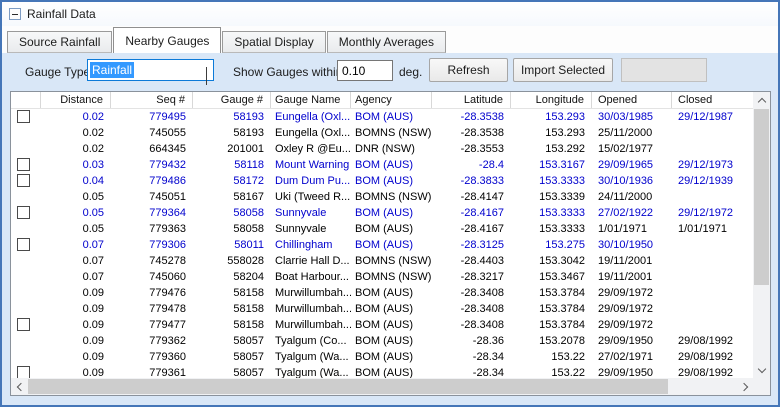 The height and width of the screenshot is (407, 780). Describe the element at coordinates (565, 149) in the screenshot. I see `cell-lon: 153.292` at that location.